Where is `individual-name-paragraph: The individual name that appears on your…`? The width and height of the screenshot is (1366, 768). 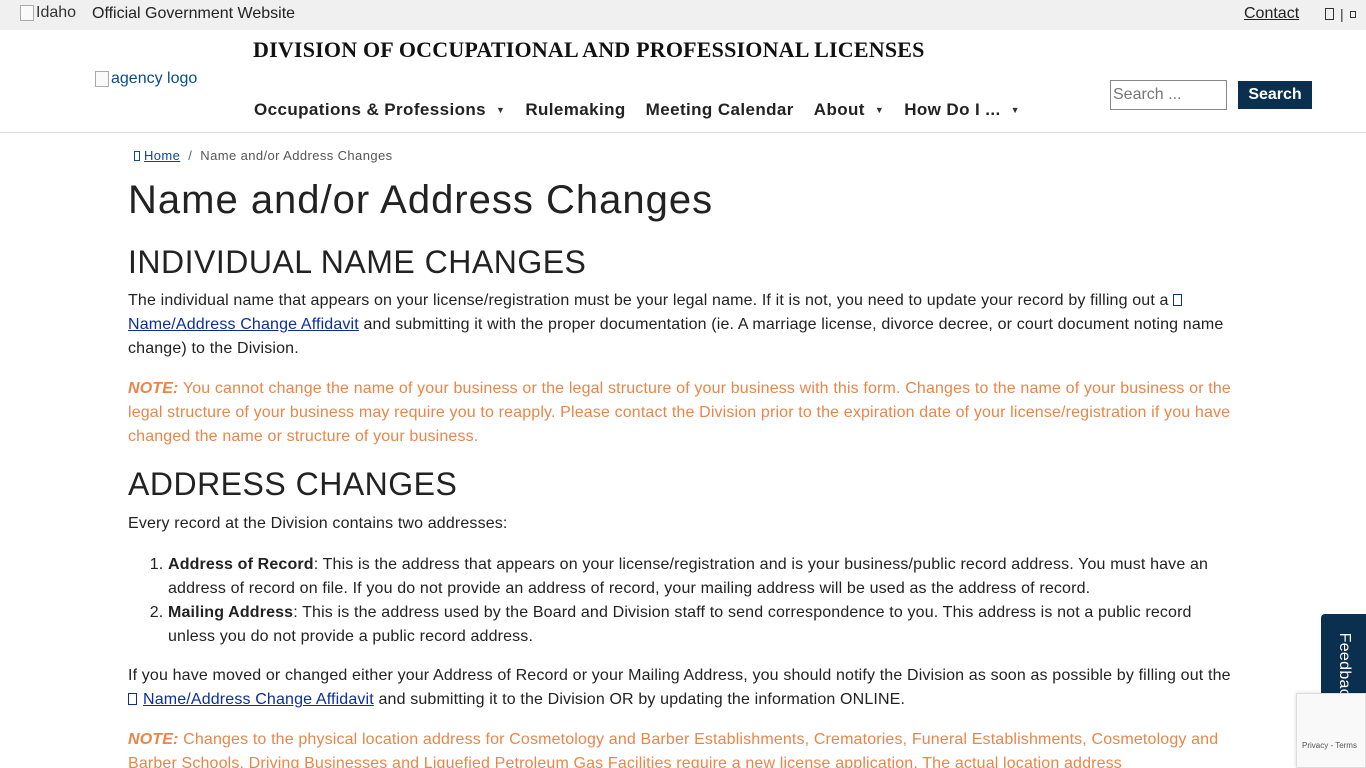
individual-name-paragraph: The individual name that appears on your… is located at coordinates (683, 325).